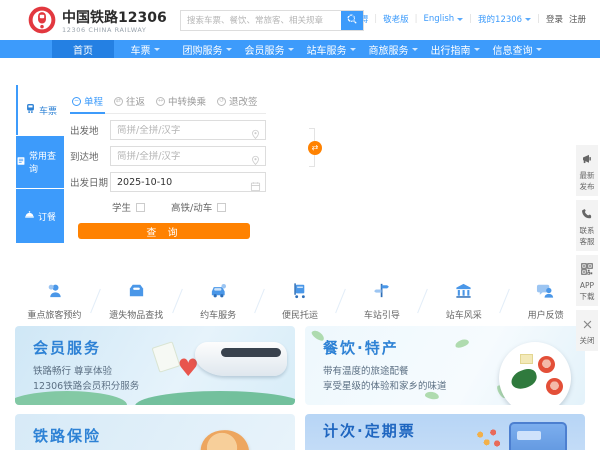 The image size is (600, 450). Describe the element at coordinates (587, 280) in the screenshot. I see `app-download-button: APP下载` at that location.